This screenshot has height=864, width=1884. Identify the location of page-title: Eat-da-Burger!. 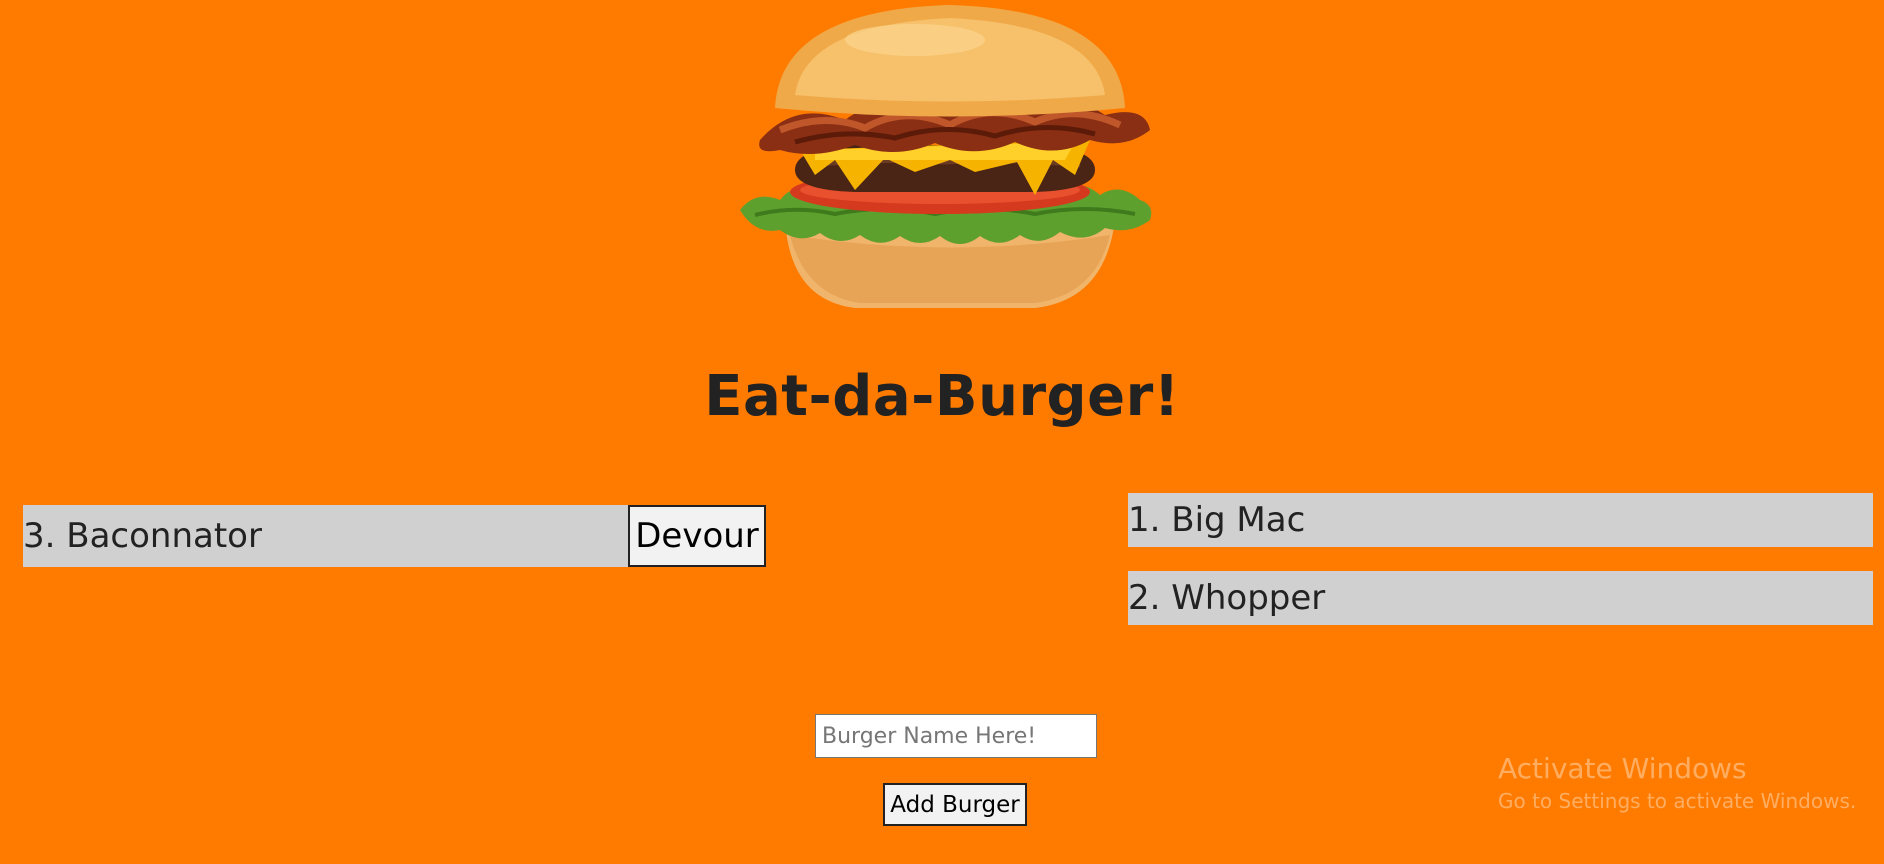
(942, 396).